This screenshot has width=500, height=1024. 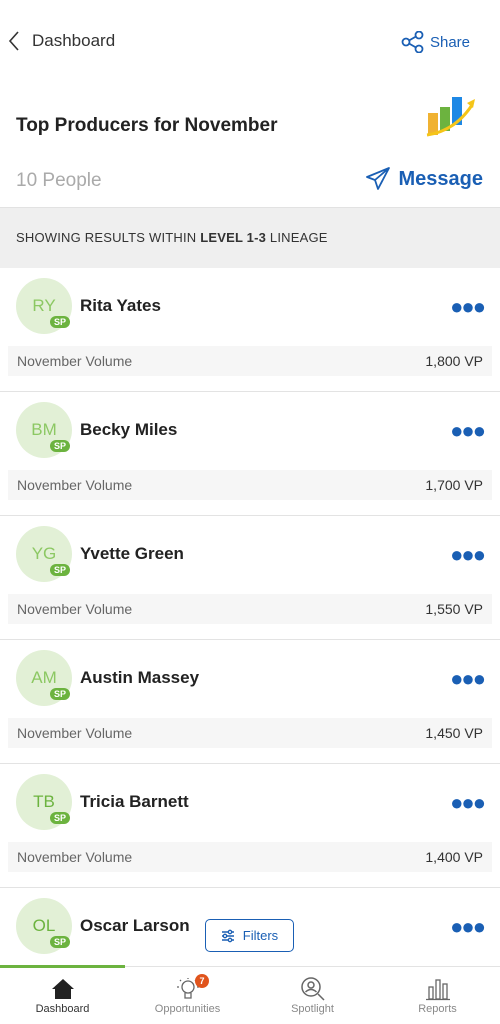 What do you see at coordinates (450, 117) in the screenshot?
I see `growth-chart-logo` at bounding box center [450, 117].